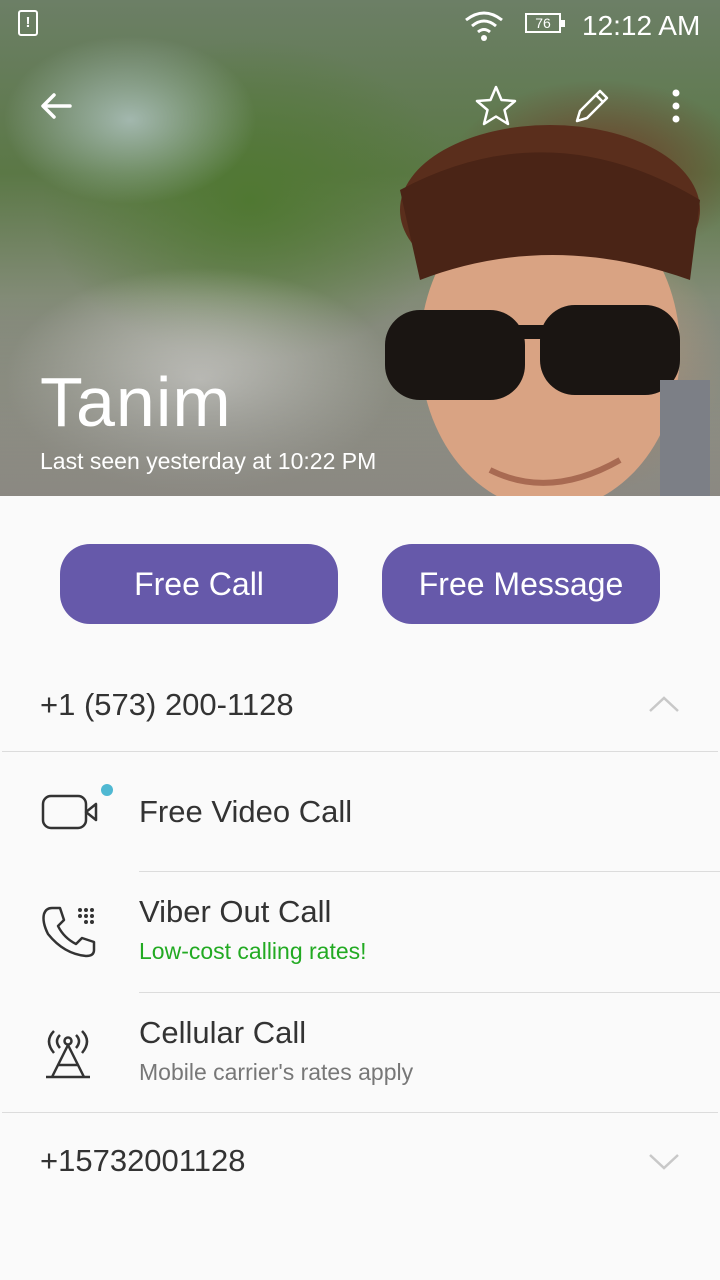 This screenshot has width=720, height=1280. I want to click on free-message-button: Free Message, so click(521, 584).